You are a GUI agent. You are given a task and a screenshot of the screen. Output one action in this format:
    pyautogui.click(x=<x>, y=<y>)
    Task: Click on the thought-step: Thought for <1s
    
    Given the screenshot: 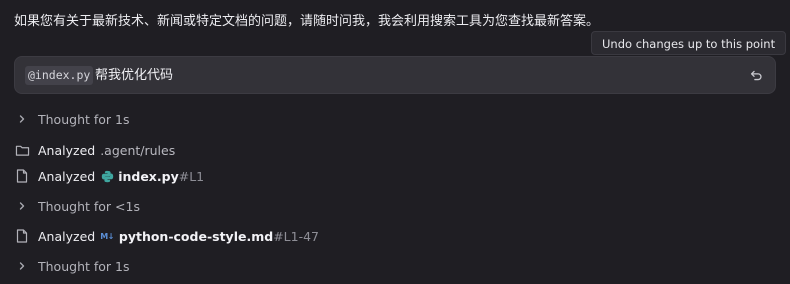 What is the action you would take?
    pyautogui.click(x=77, y=206)
    